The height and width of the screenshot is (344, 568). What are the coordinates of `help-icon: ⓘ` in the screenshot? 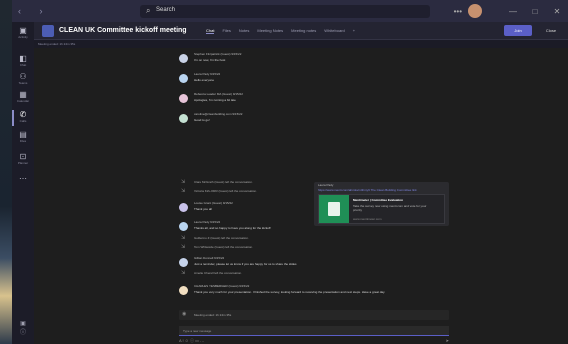 It's located at (23, 331).